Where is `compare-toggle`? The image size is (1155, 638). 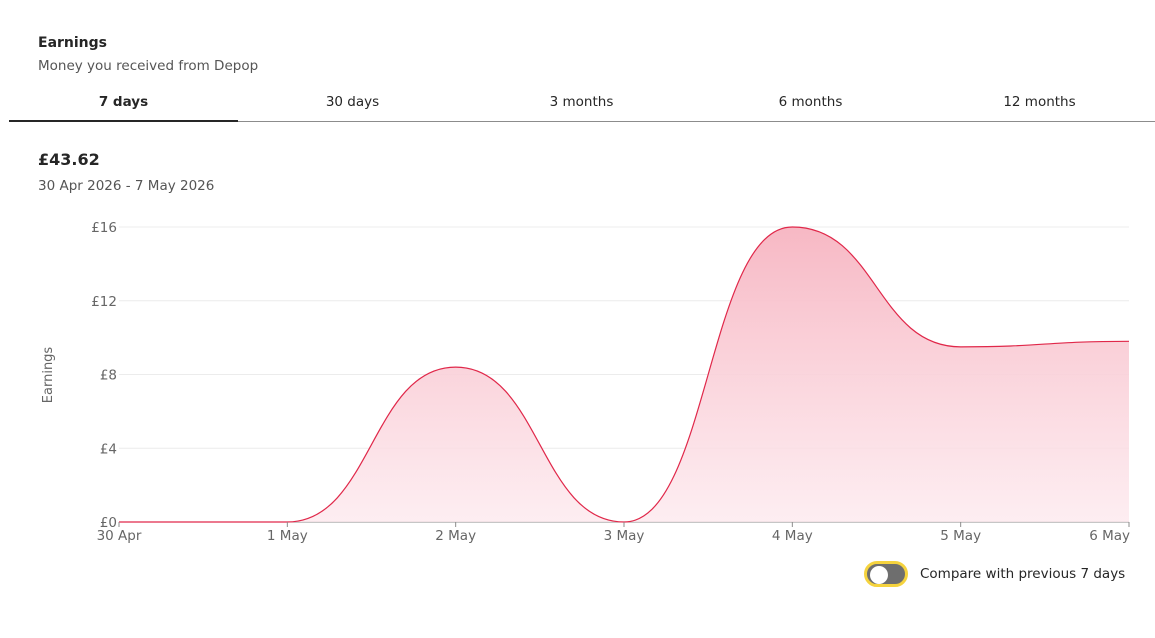 compare-toggle is located at coordinates (886, 574).